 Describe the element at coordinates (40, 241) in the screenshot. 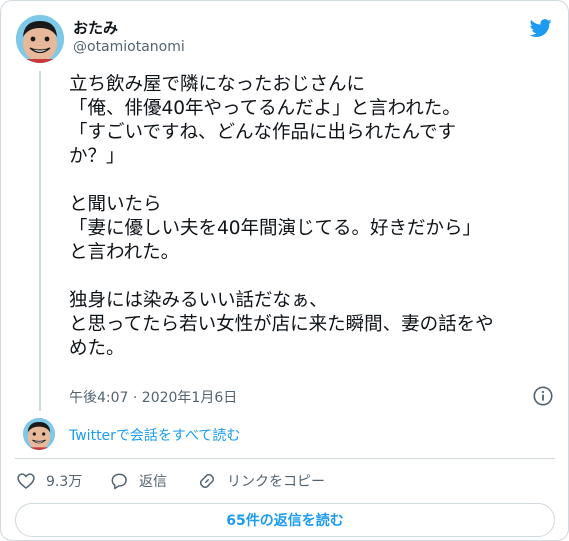

I see `thread-line` at that location.